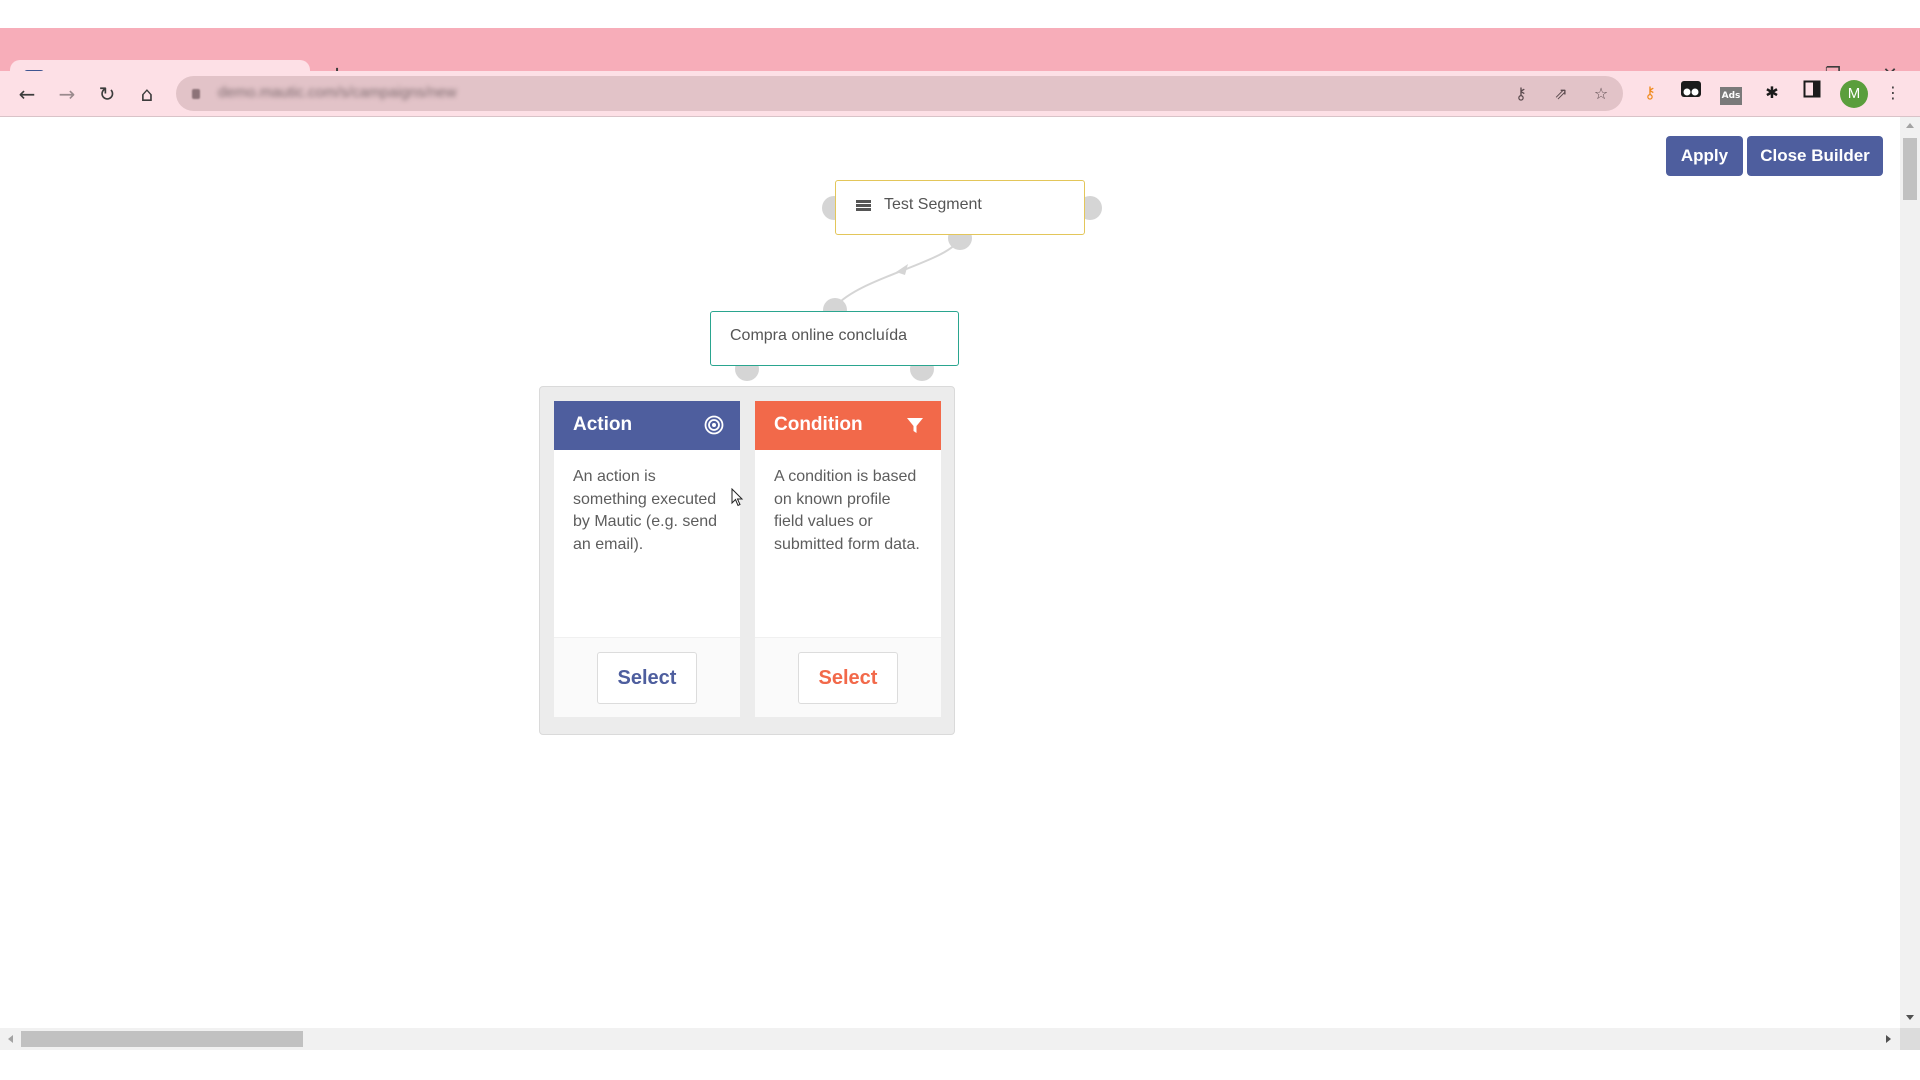 The height and width of the screenshot is (1080, 1920). I want to click on segment-source-node: Test Segment, so click(960, 207).